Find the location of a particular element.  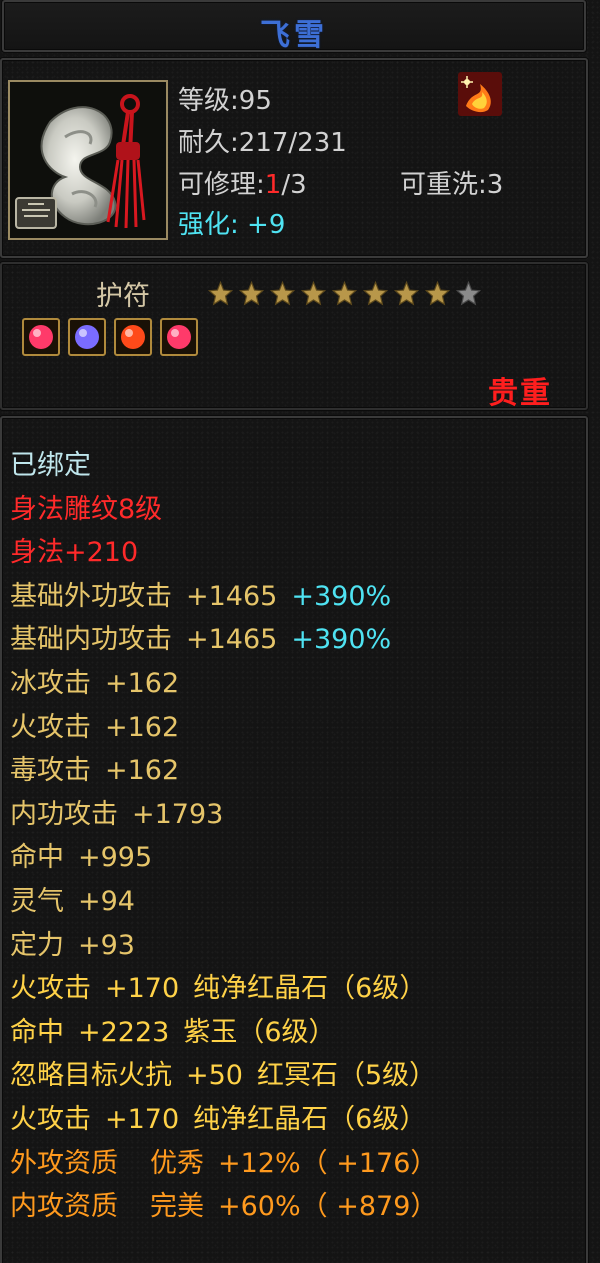

fire-attack-attribute: 火攻击 +162 is located at coordinates (223, 728).